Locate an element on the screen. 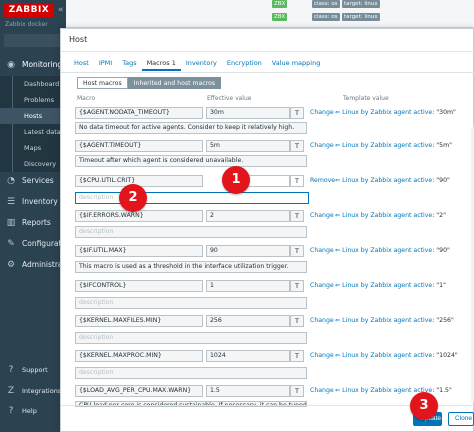 The width and height of the screenshot is (474, 432). macro-name-field: {$AGENT.NODATA_TIMEOUT} is located at coordinates (139, 113).